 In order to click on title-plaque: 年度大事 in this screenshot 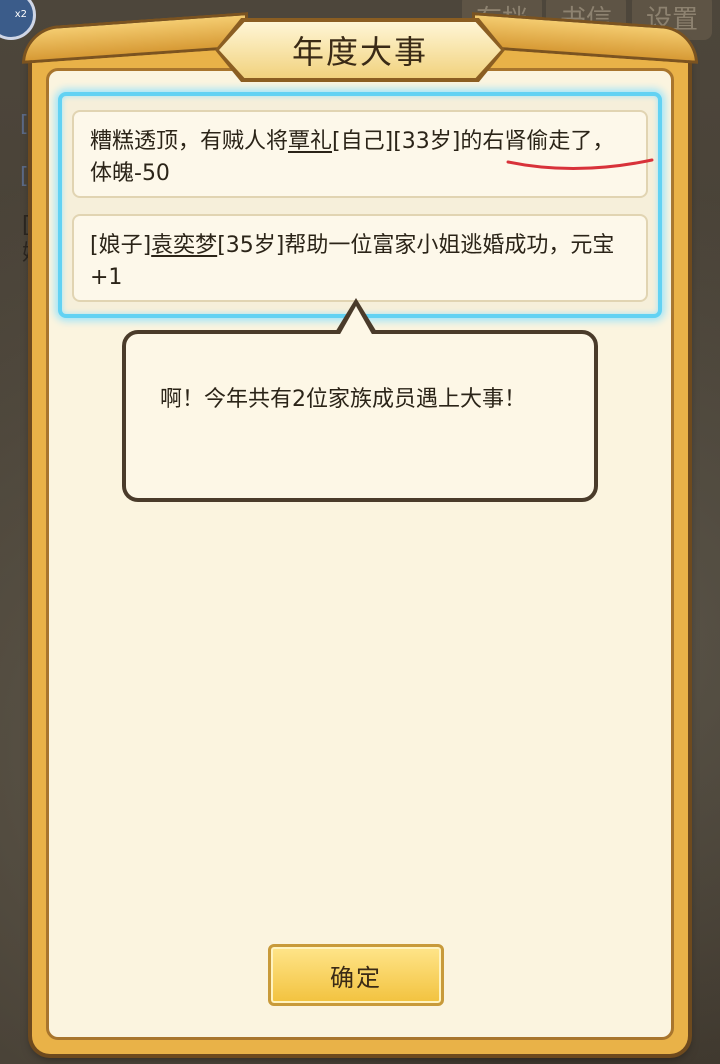, I will do `click(360, 50)`.